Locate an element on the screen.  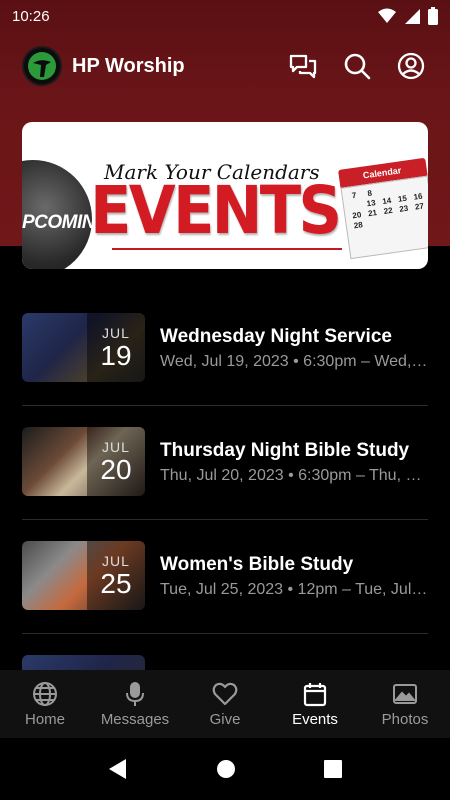
app-actions is located at coordinates (357, 66).